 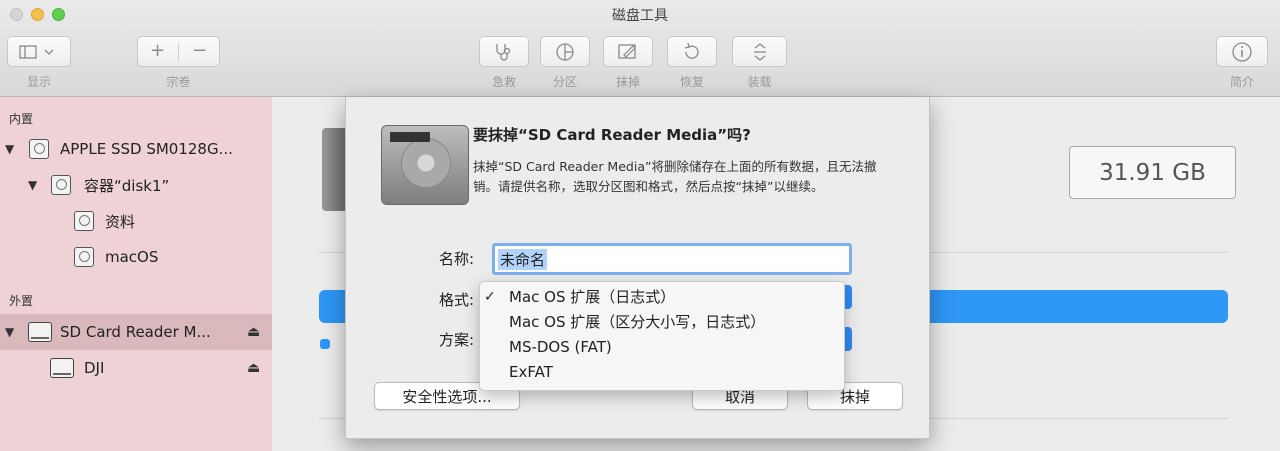 I want to click on partition-label: 分区, so click(x=564, y=82).